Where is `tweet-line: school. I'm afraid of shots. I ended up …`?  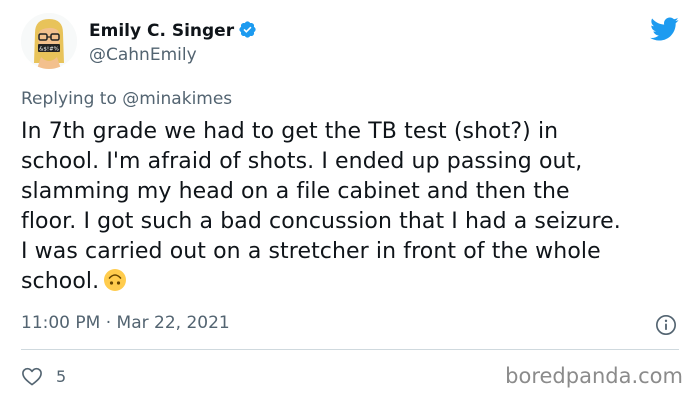
tweet-line: school. I'm afraid of shots. I ended up … is located at coordinates (302, 161).